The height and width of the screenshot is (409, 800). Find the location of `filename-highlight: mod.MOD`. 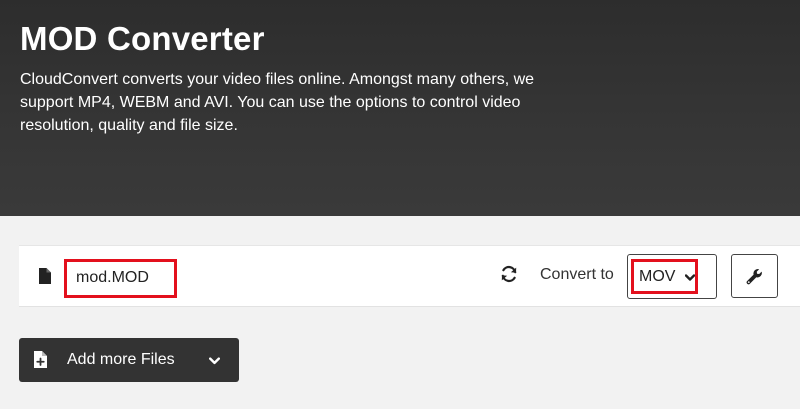

filename-highlight: mod.MOD is located at coordinates (120, 278).